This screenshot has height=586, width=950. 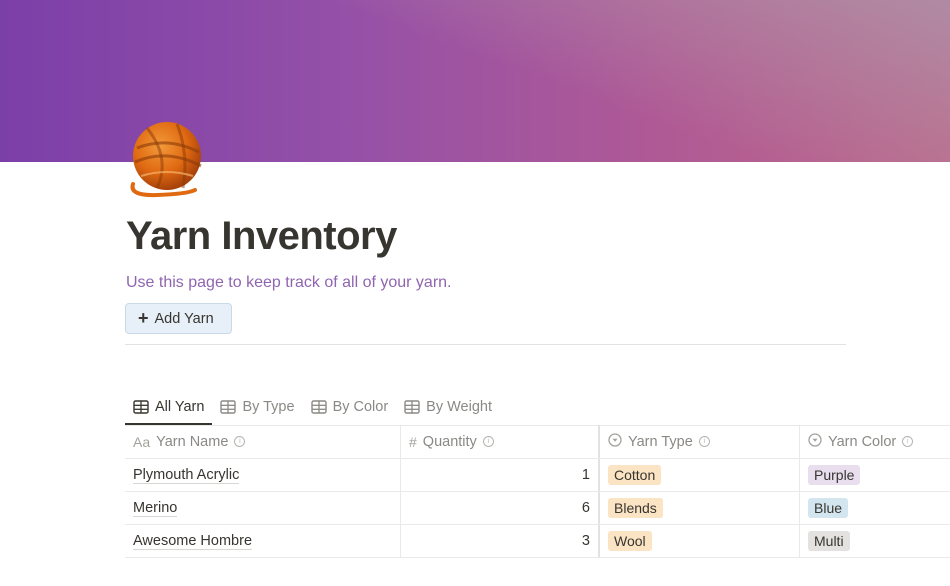 What do you see at coordinates (875, 475) in the screenshot?
I see `cell-yarn-color: Purple` at bounding box center [875, 475].